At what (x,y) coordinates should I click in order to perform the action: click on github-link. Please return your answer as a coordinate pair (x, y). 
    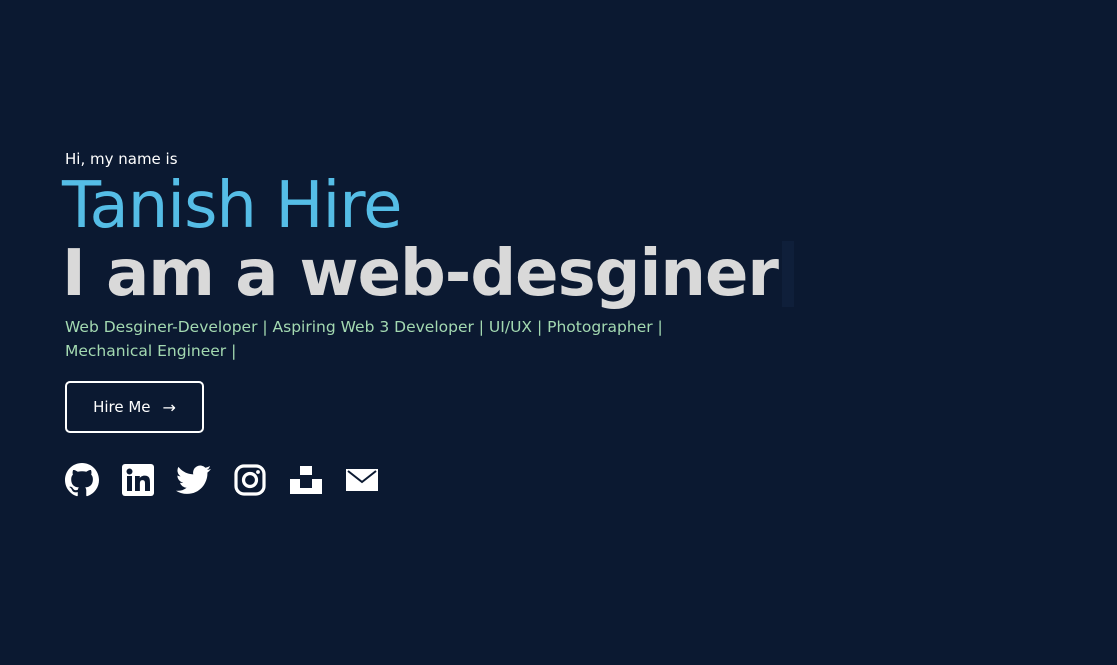
    Looking at the image, I should click on (81, 479).